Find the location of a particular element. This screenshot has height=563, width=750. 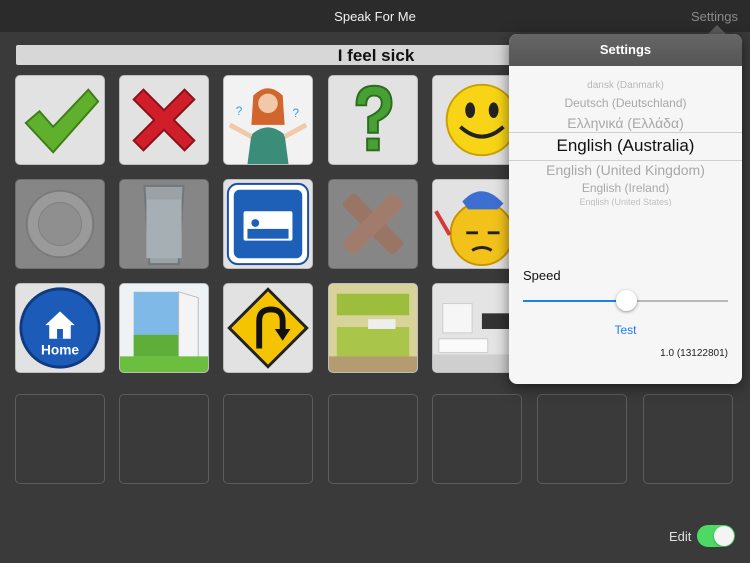

tile-plate is located at coordinates (60, 224).